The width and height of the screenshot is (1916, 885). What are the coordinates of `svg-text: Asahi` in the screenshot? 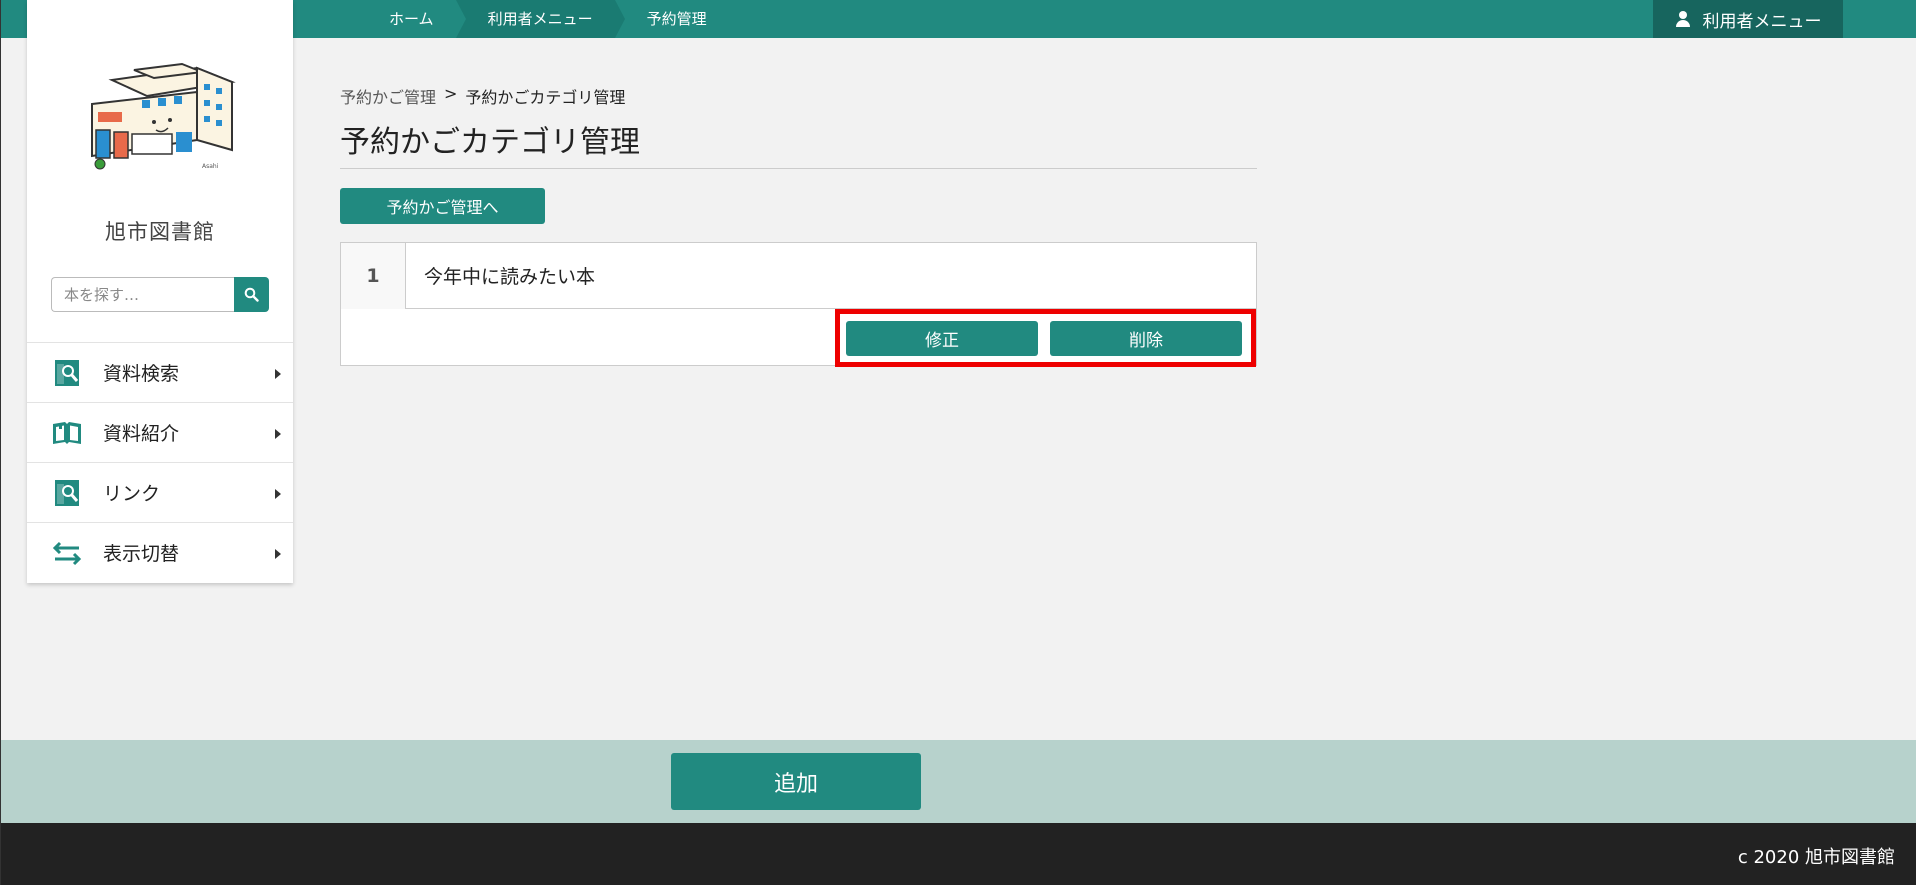 It's located at (210, 166).